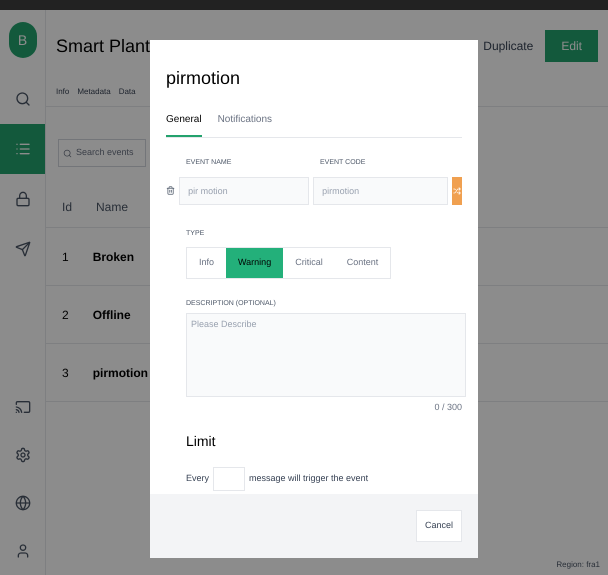  I want to click on table-cell: 3, so click(65, 372).